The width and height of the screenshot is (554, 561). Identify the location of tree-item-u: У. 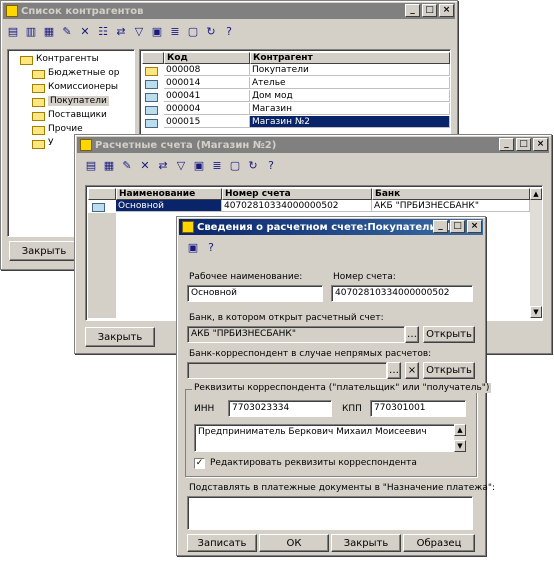
(50, 143).